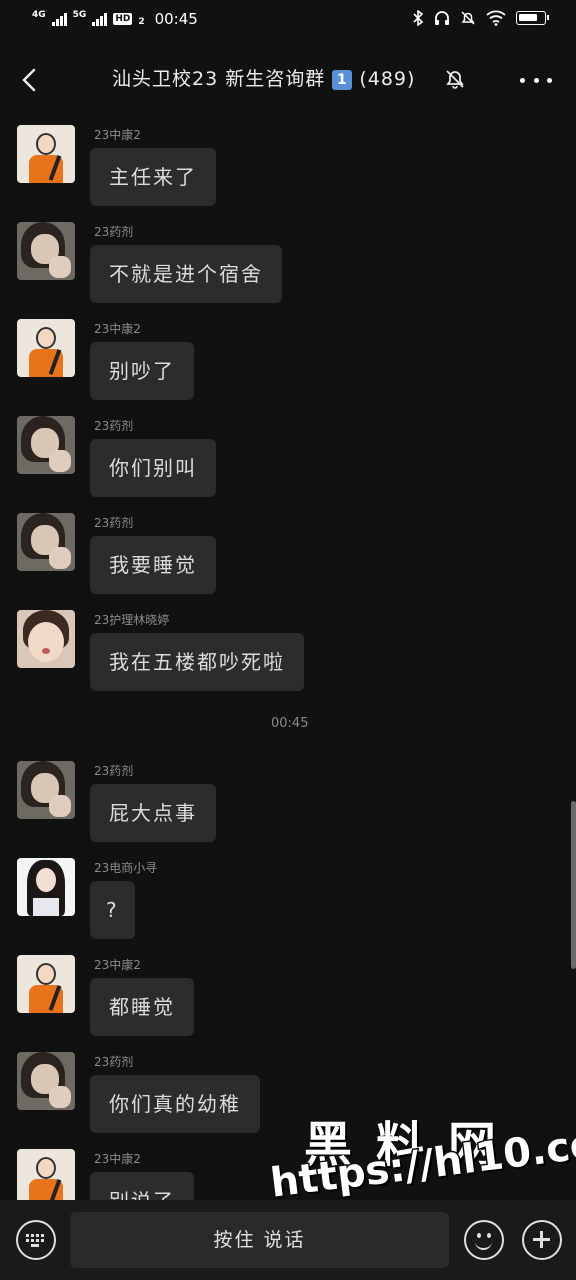 The image size is (576, 1280). I want to click on chat-title: 汕头卫校23 新生咨询群 1 (489), so click(263, 77).